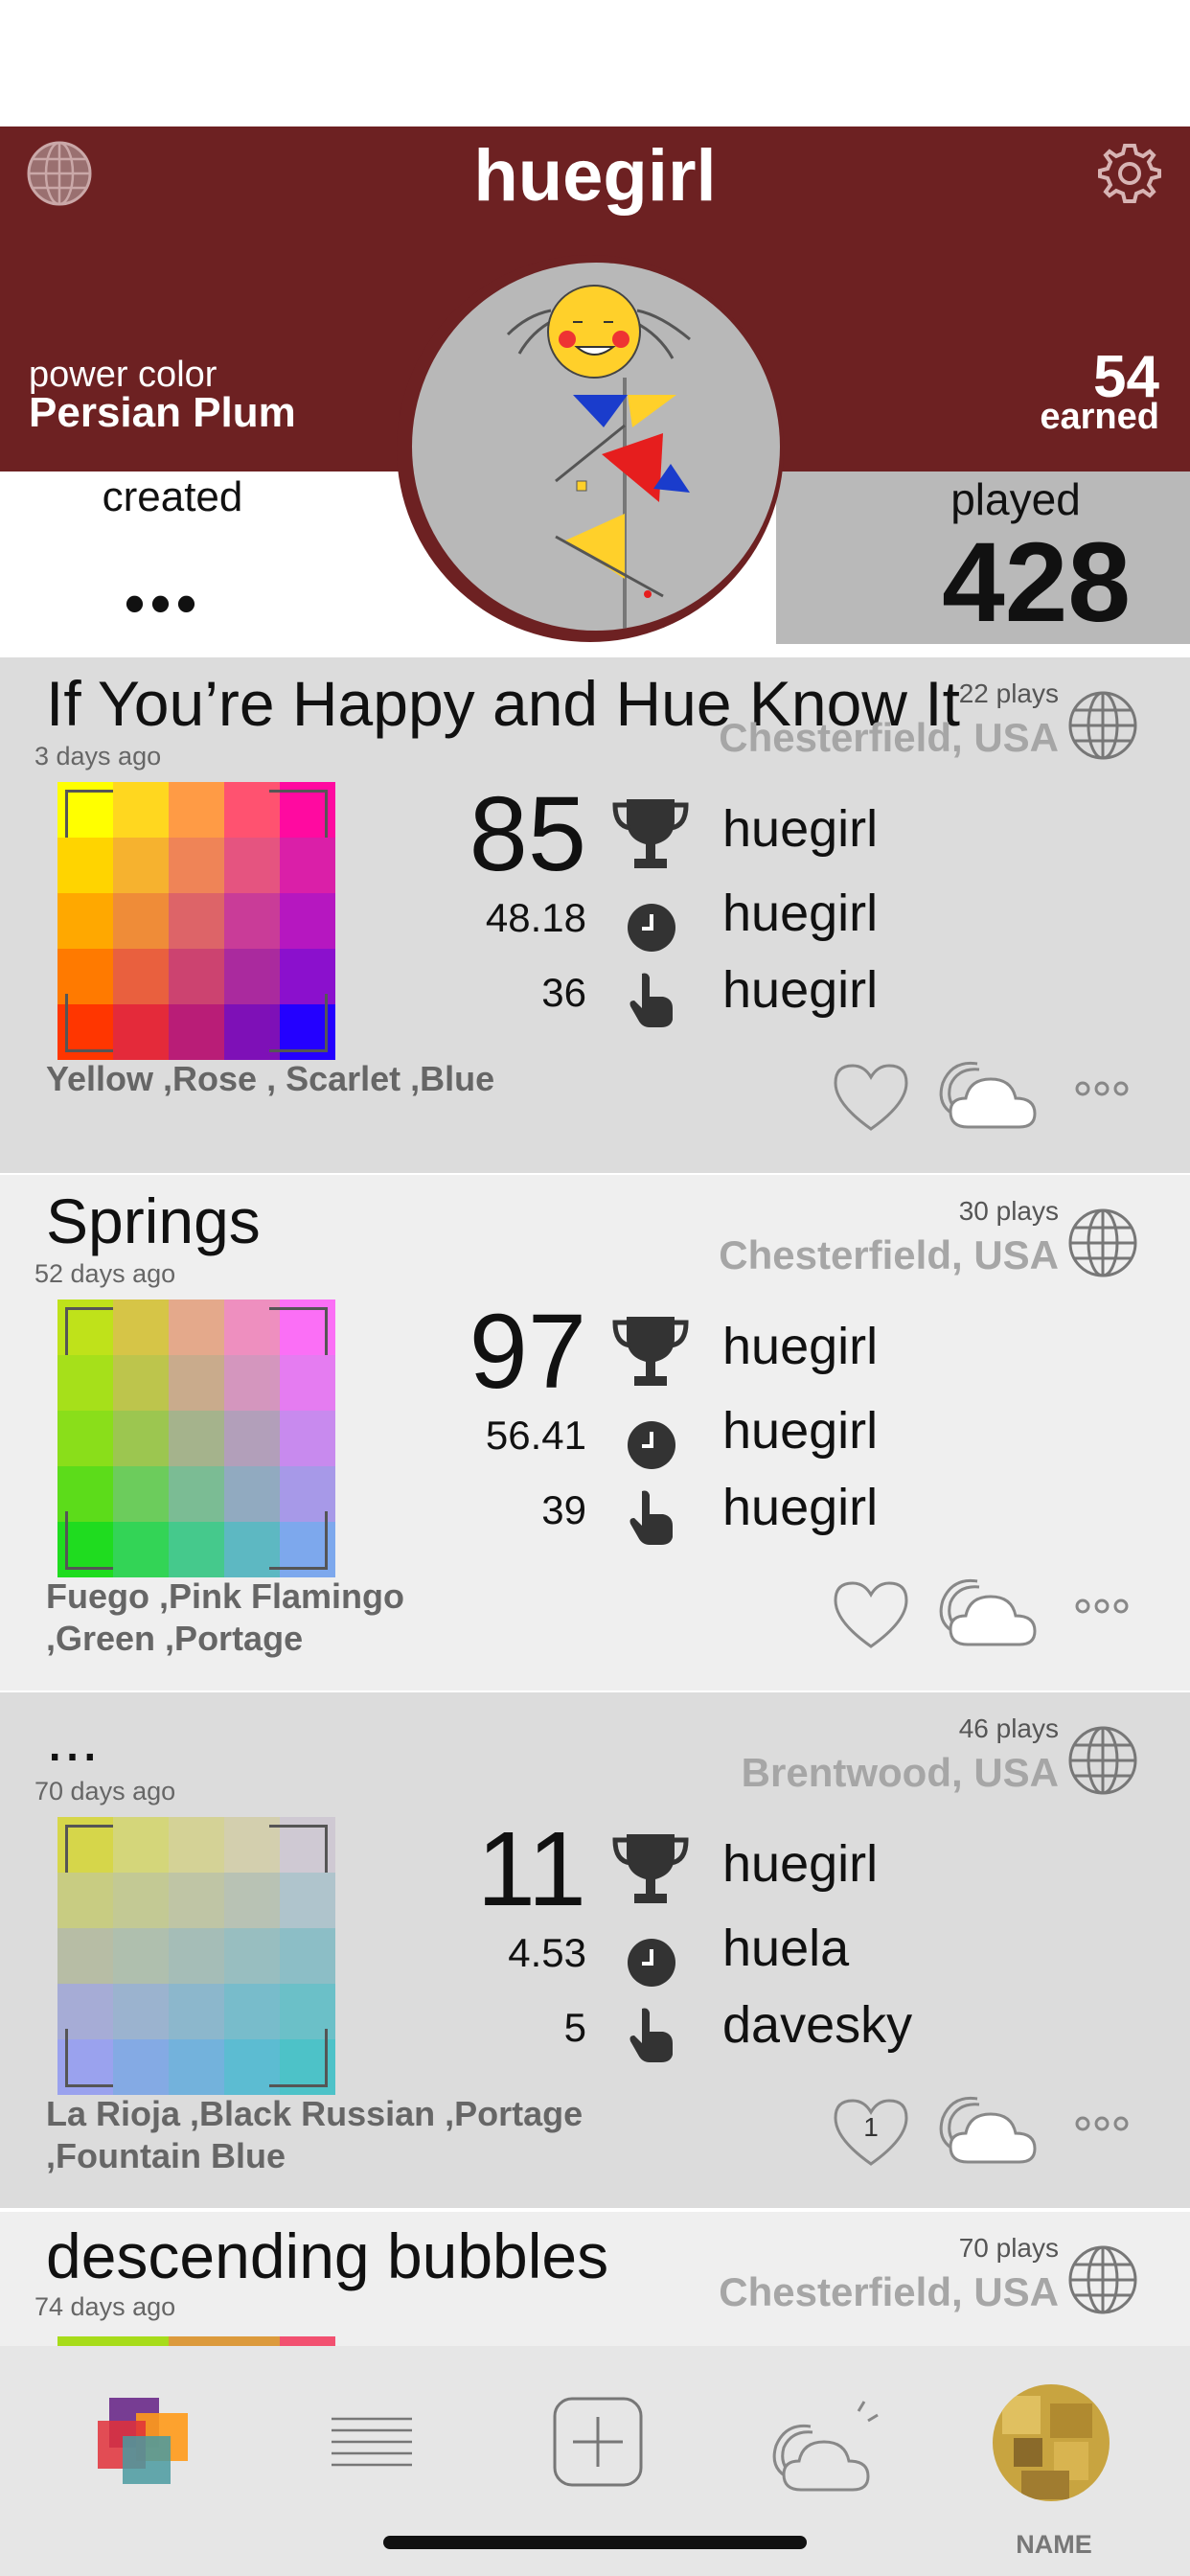 This screenshot has height=2576, width=1190. I want to click on puzzle-age: 3 days ago, so click(98, 756).